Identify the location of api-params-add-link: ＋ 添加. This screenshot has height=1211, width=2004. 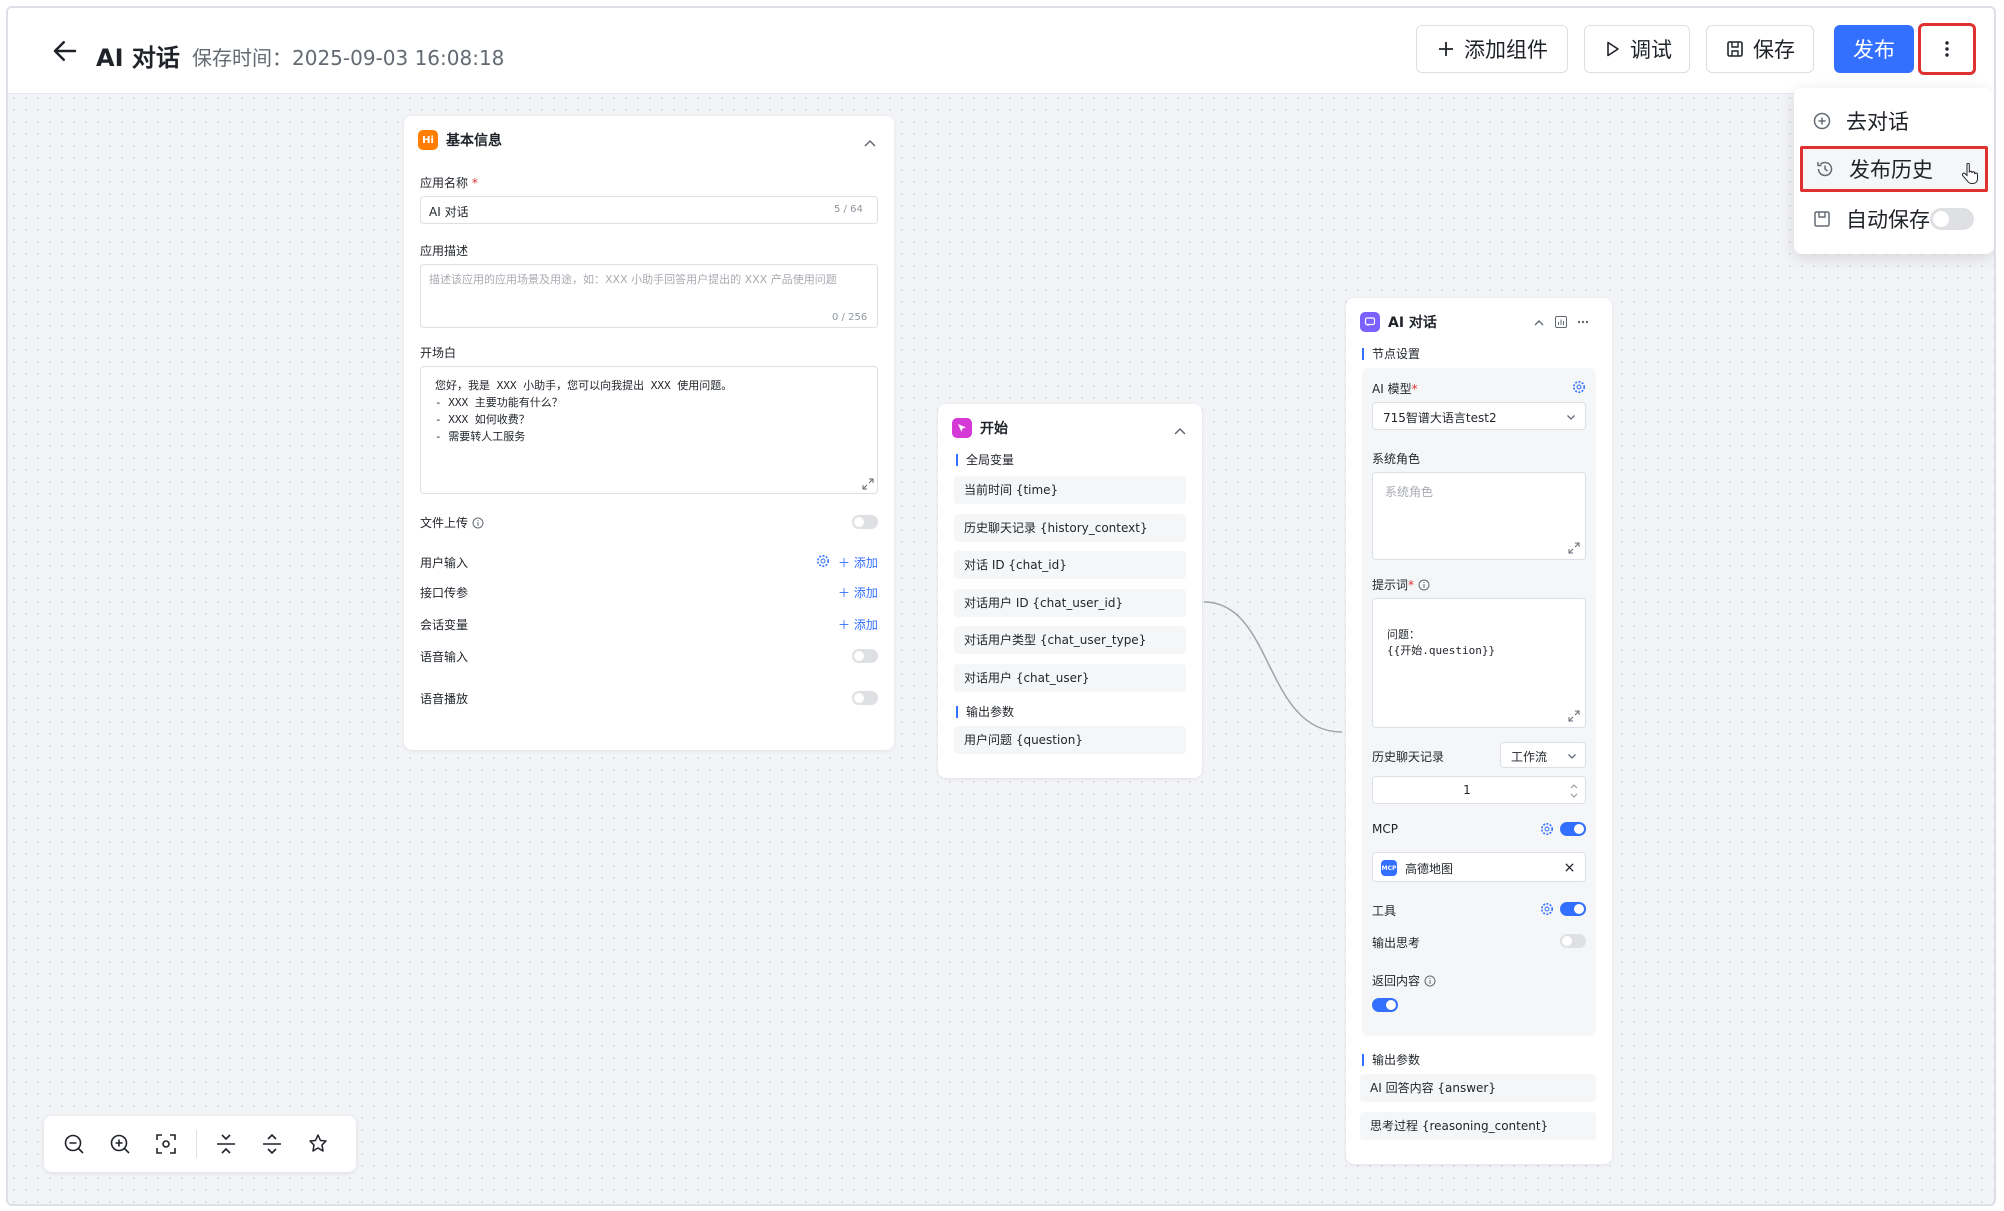
(858, 592).